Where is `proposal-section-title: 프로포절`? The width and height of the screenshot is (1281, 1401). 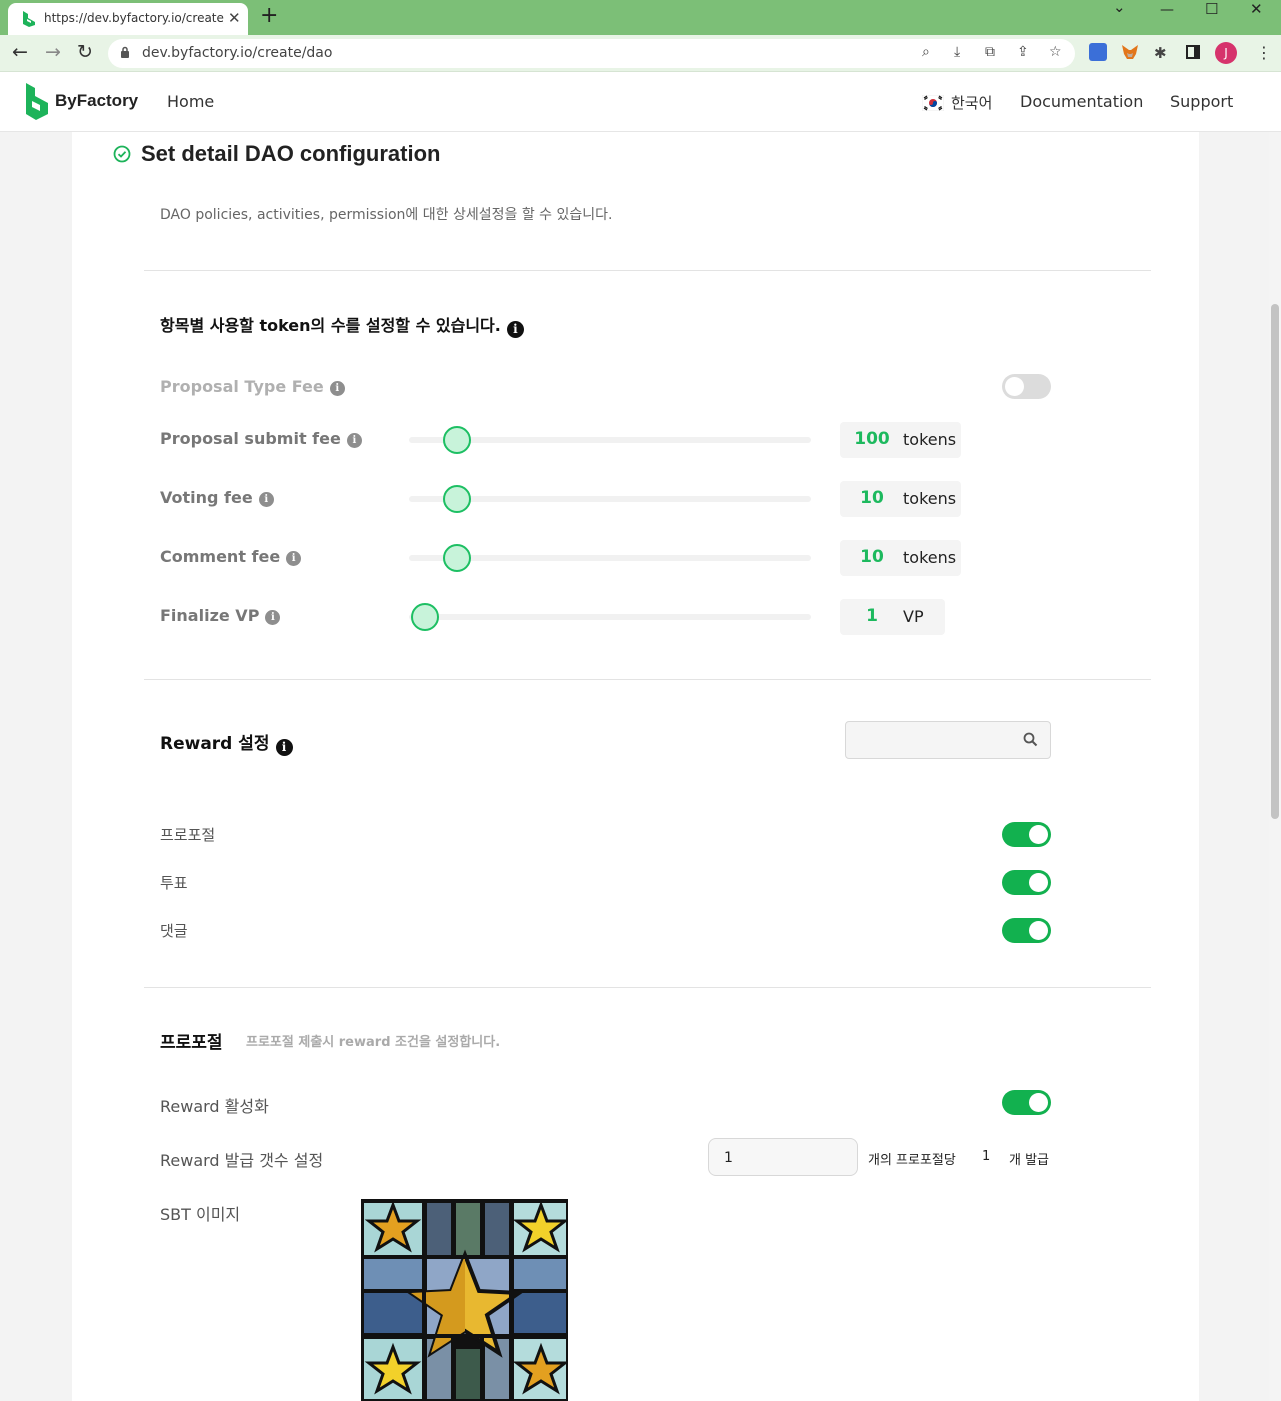 proposal-section-title: 프로포절 is located at coordinates (191, 1043).